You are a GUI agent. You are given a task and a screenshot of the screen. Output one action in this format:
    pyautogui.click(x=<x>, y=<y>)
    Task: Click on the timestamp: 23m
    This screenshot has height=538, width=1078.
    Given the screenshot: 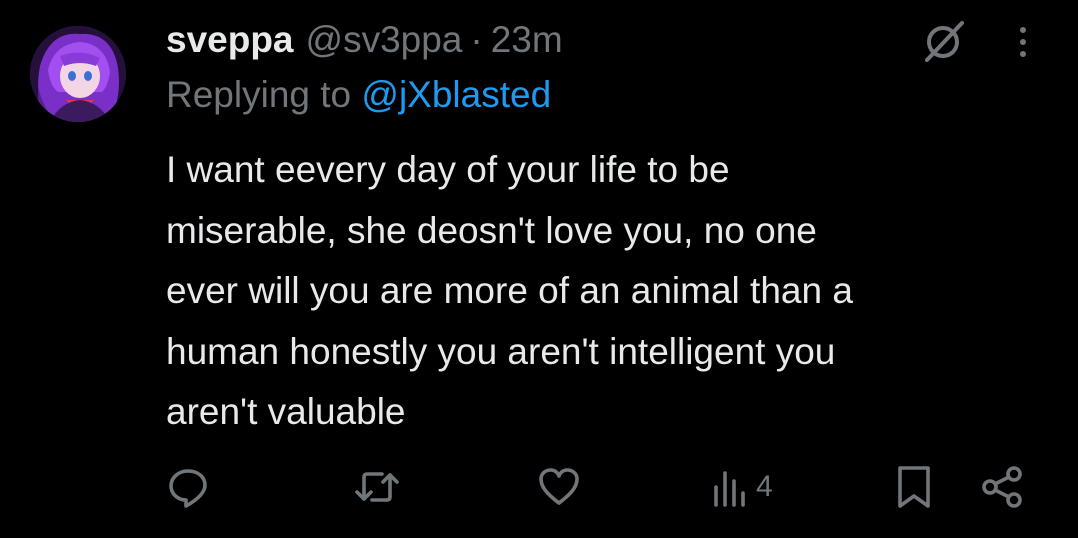 What is the action you would take?
    pyautogui.click(x=527, y=40)
    